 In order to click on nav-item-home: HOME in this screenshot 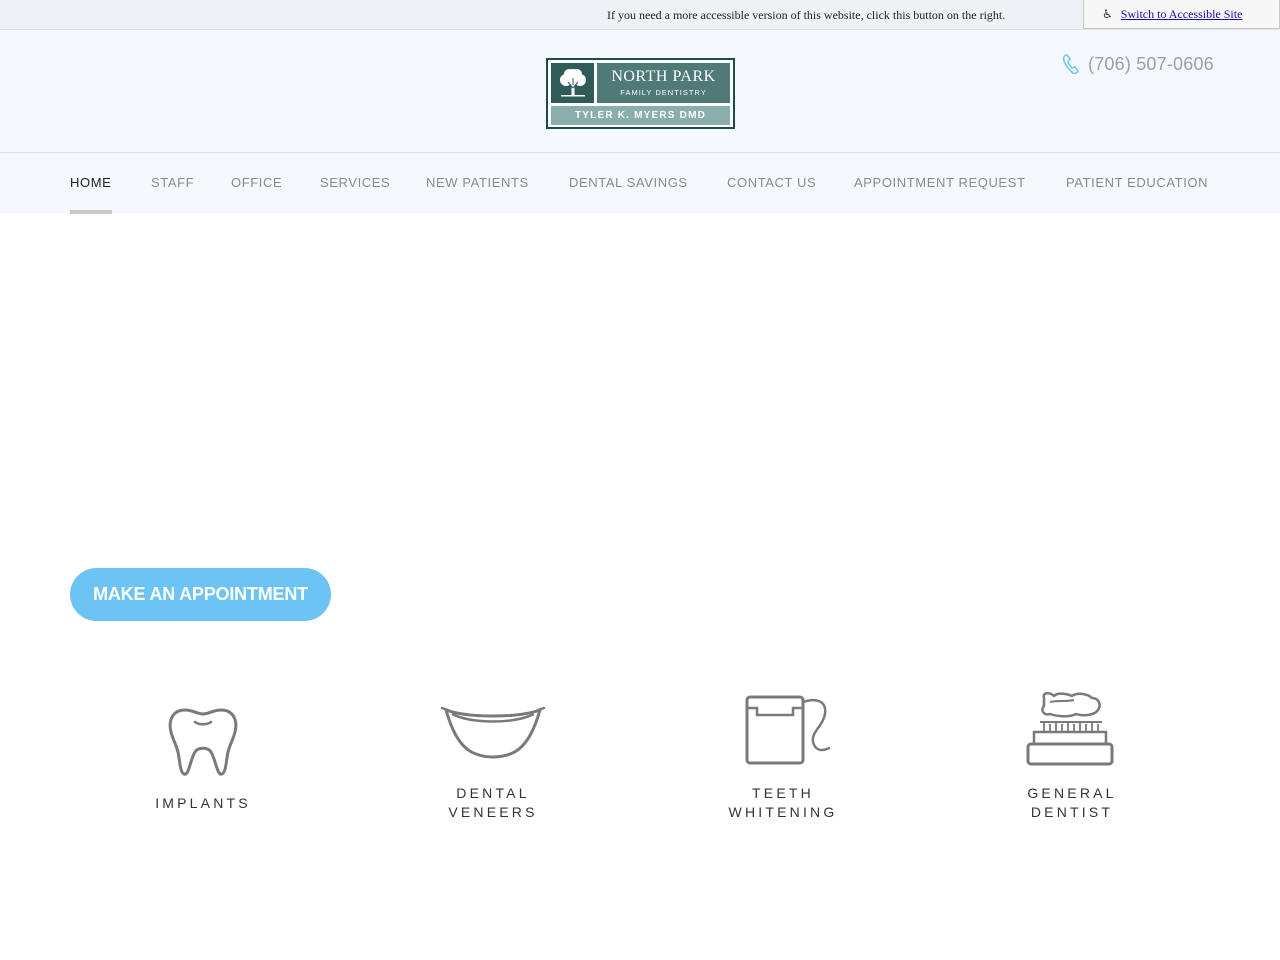, I will do `click(90, 182)`.